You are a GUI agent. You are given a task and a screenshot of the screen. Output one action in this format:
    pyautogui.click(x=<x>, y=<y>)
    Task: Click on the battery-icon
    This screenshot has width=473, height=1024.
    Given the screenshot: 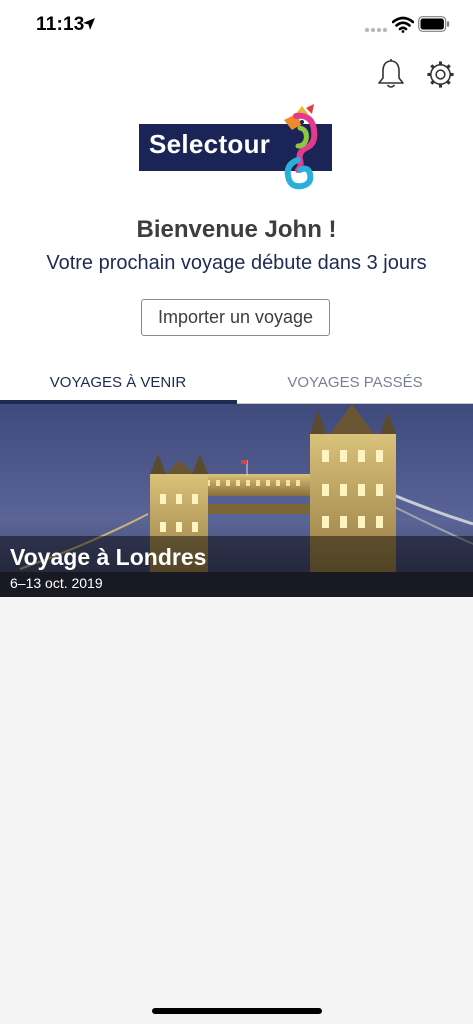 What is the action you would take?
    pyautogui.click(x=434, y=24)
    